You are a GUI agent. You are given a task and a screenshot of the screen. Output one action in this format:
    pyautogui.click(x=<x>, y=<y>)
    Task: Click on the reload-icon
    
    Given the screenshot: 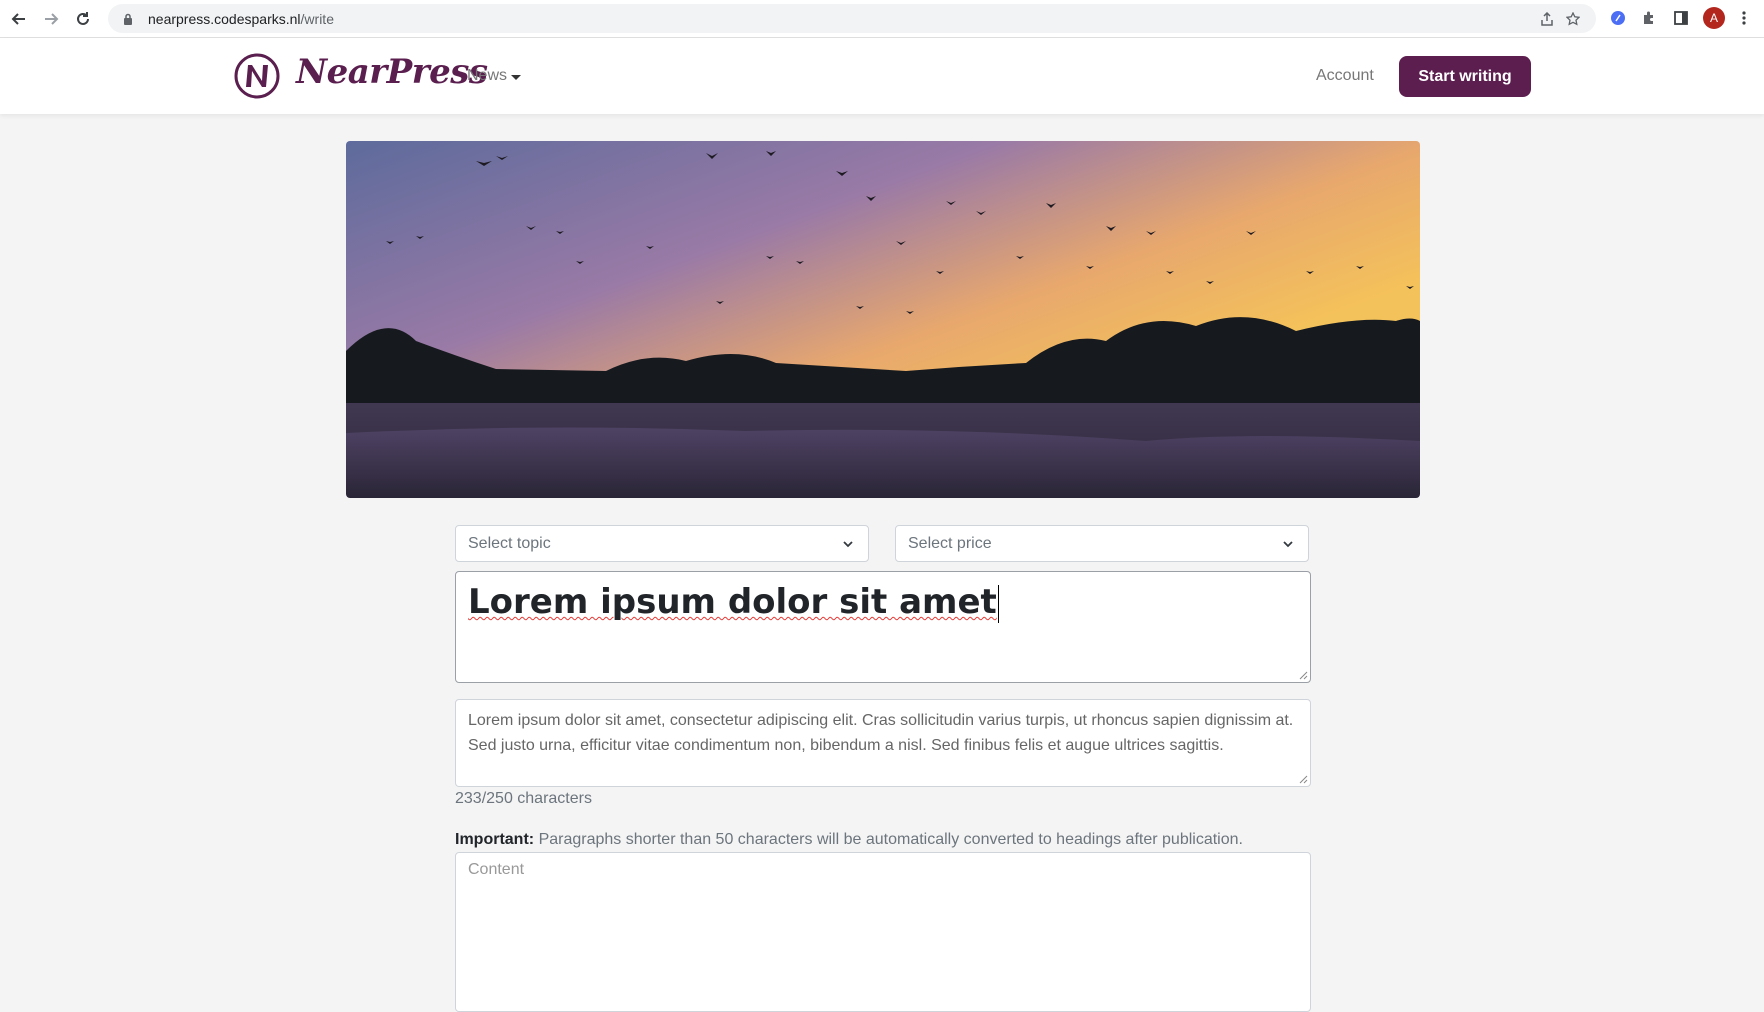 What is the action you would take?
    pyautogui.click(x=83, y=19)
    